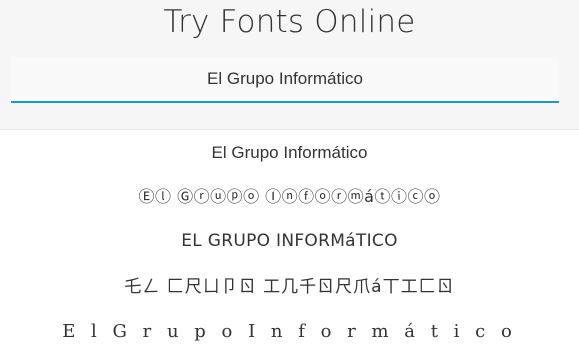 This screenshot has width=579, height=355. I want to click on font-sample-uppercase: EL GRUPO INFORMáTICO, so click(289, 241).